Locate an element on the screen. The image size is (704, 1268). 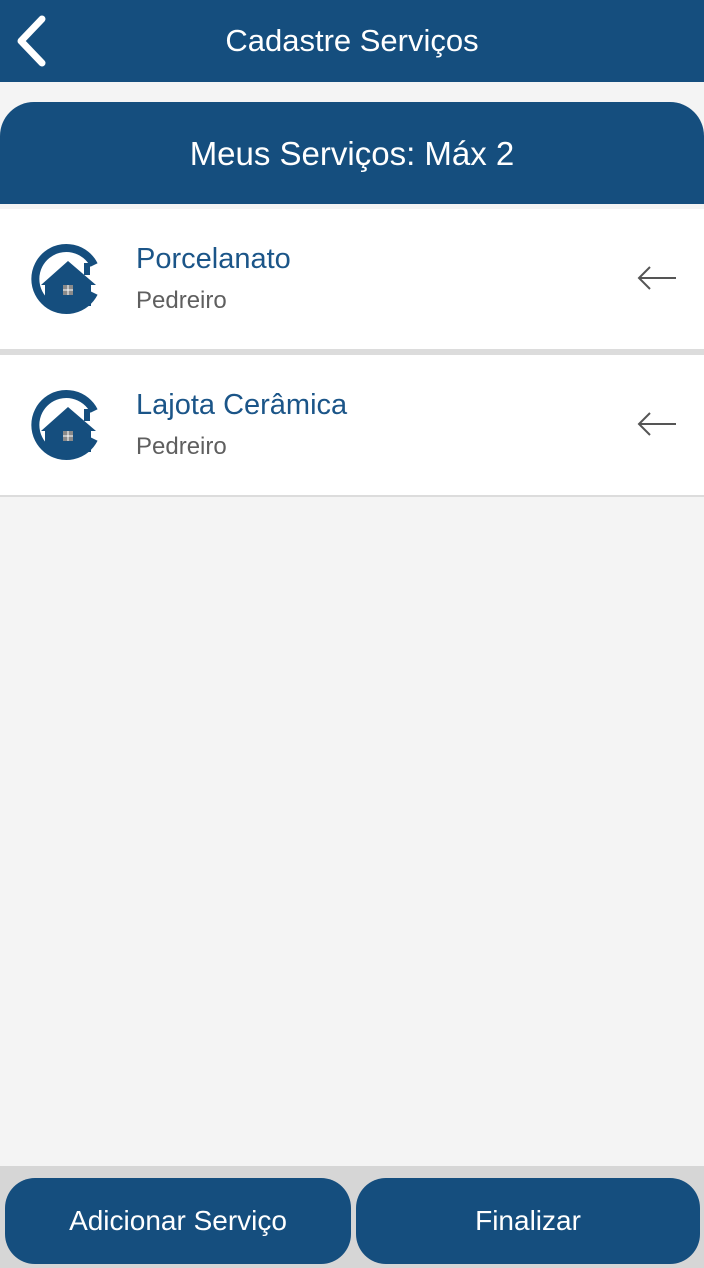
page-title: Cadastre Serviços is located at coordinates (352, 40).